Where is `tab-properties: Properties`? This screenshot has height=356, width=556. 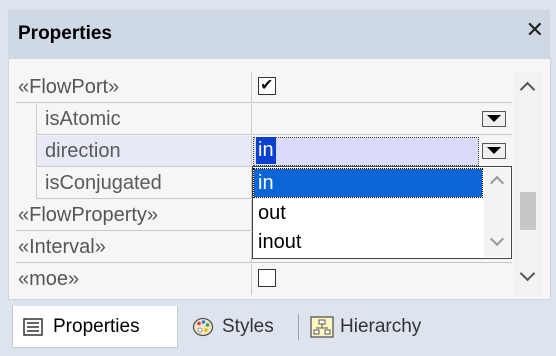
tab-properties: Properties is located at coordinates (95, 327).